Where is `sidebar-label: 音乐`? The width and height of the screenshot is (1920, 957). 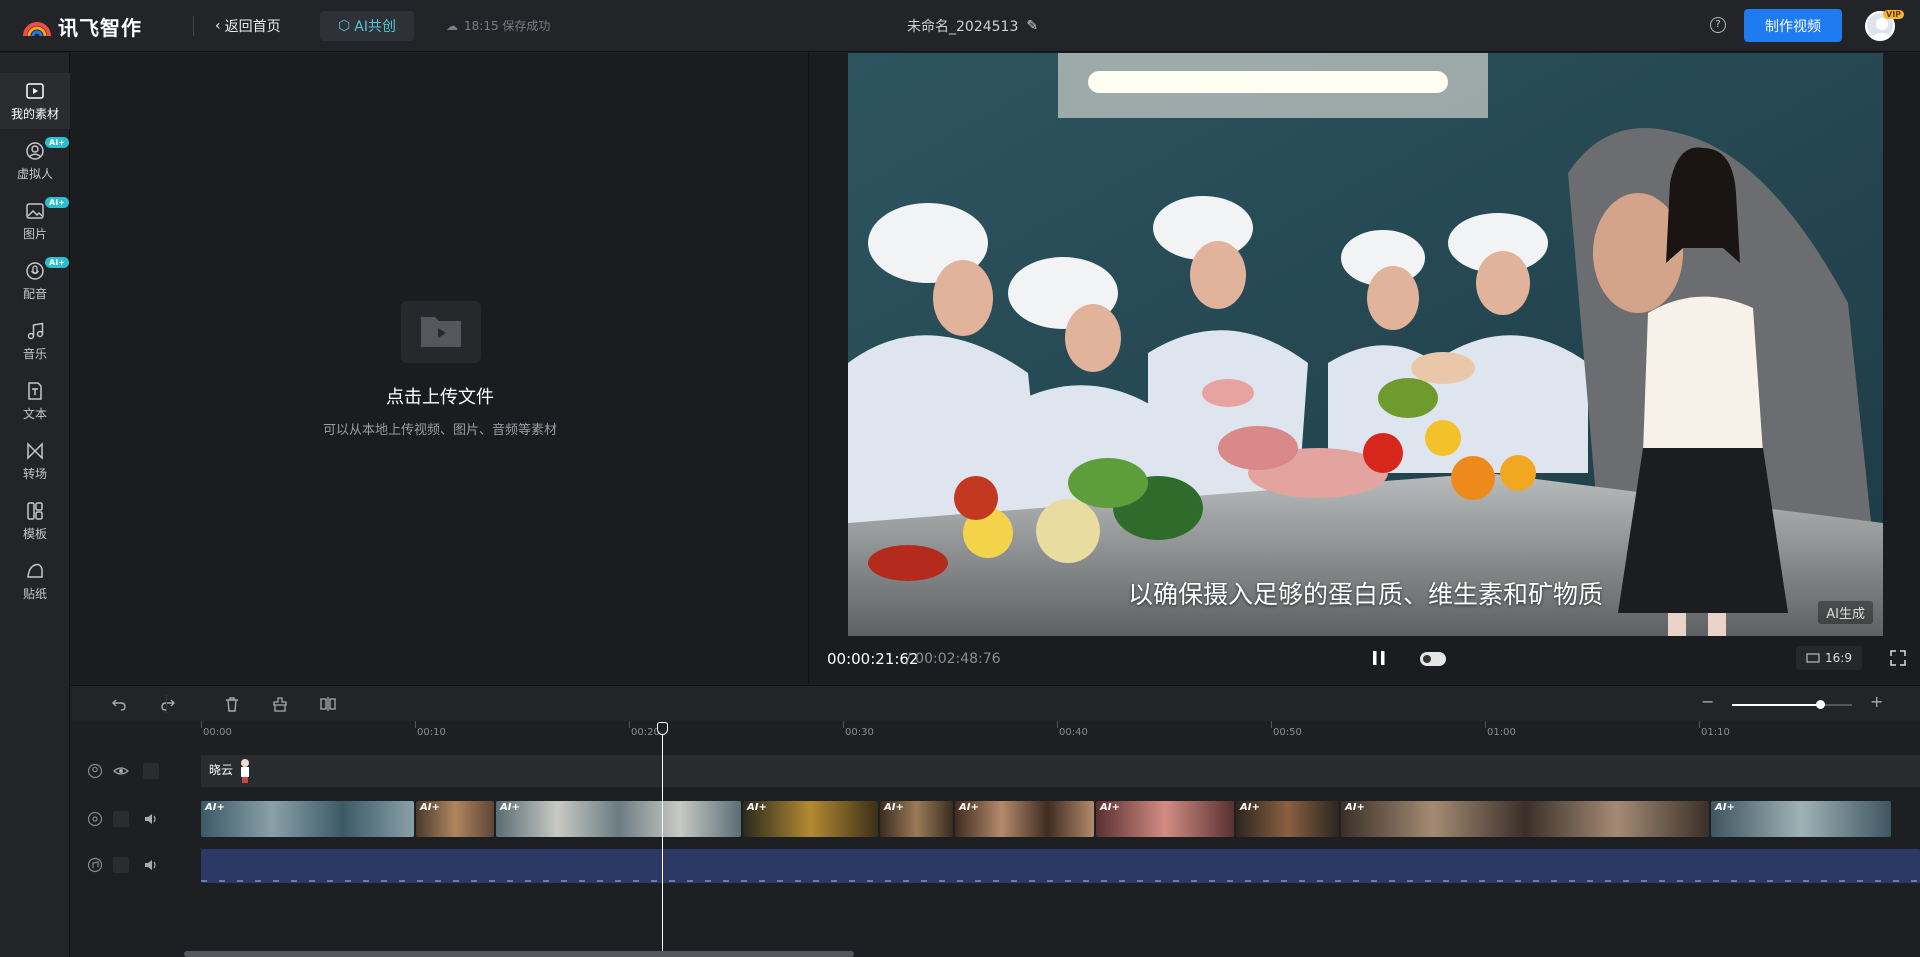
sidebar-label: 音乐 is located at coordinates (34, 353).